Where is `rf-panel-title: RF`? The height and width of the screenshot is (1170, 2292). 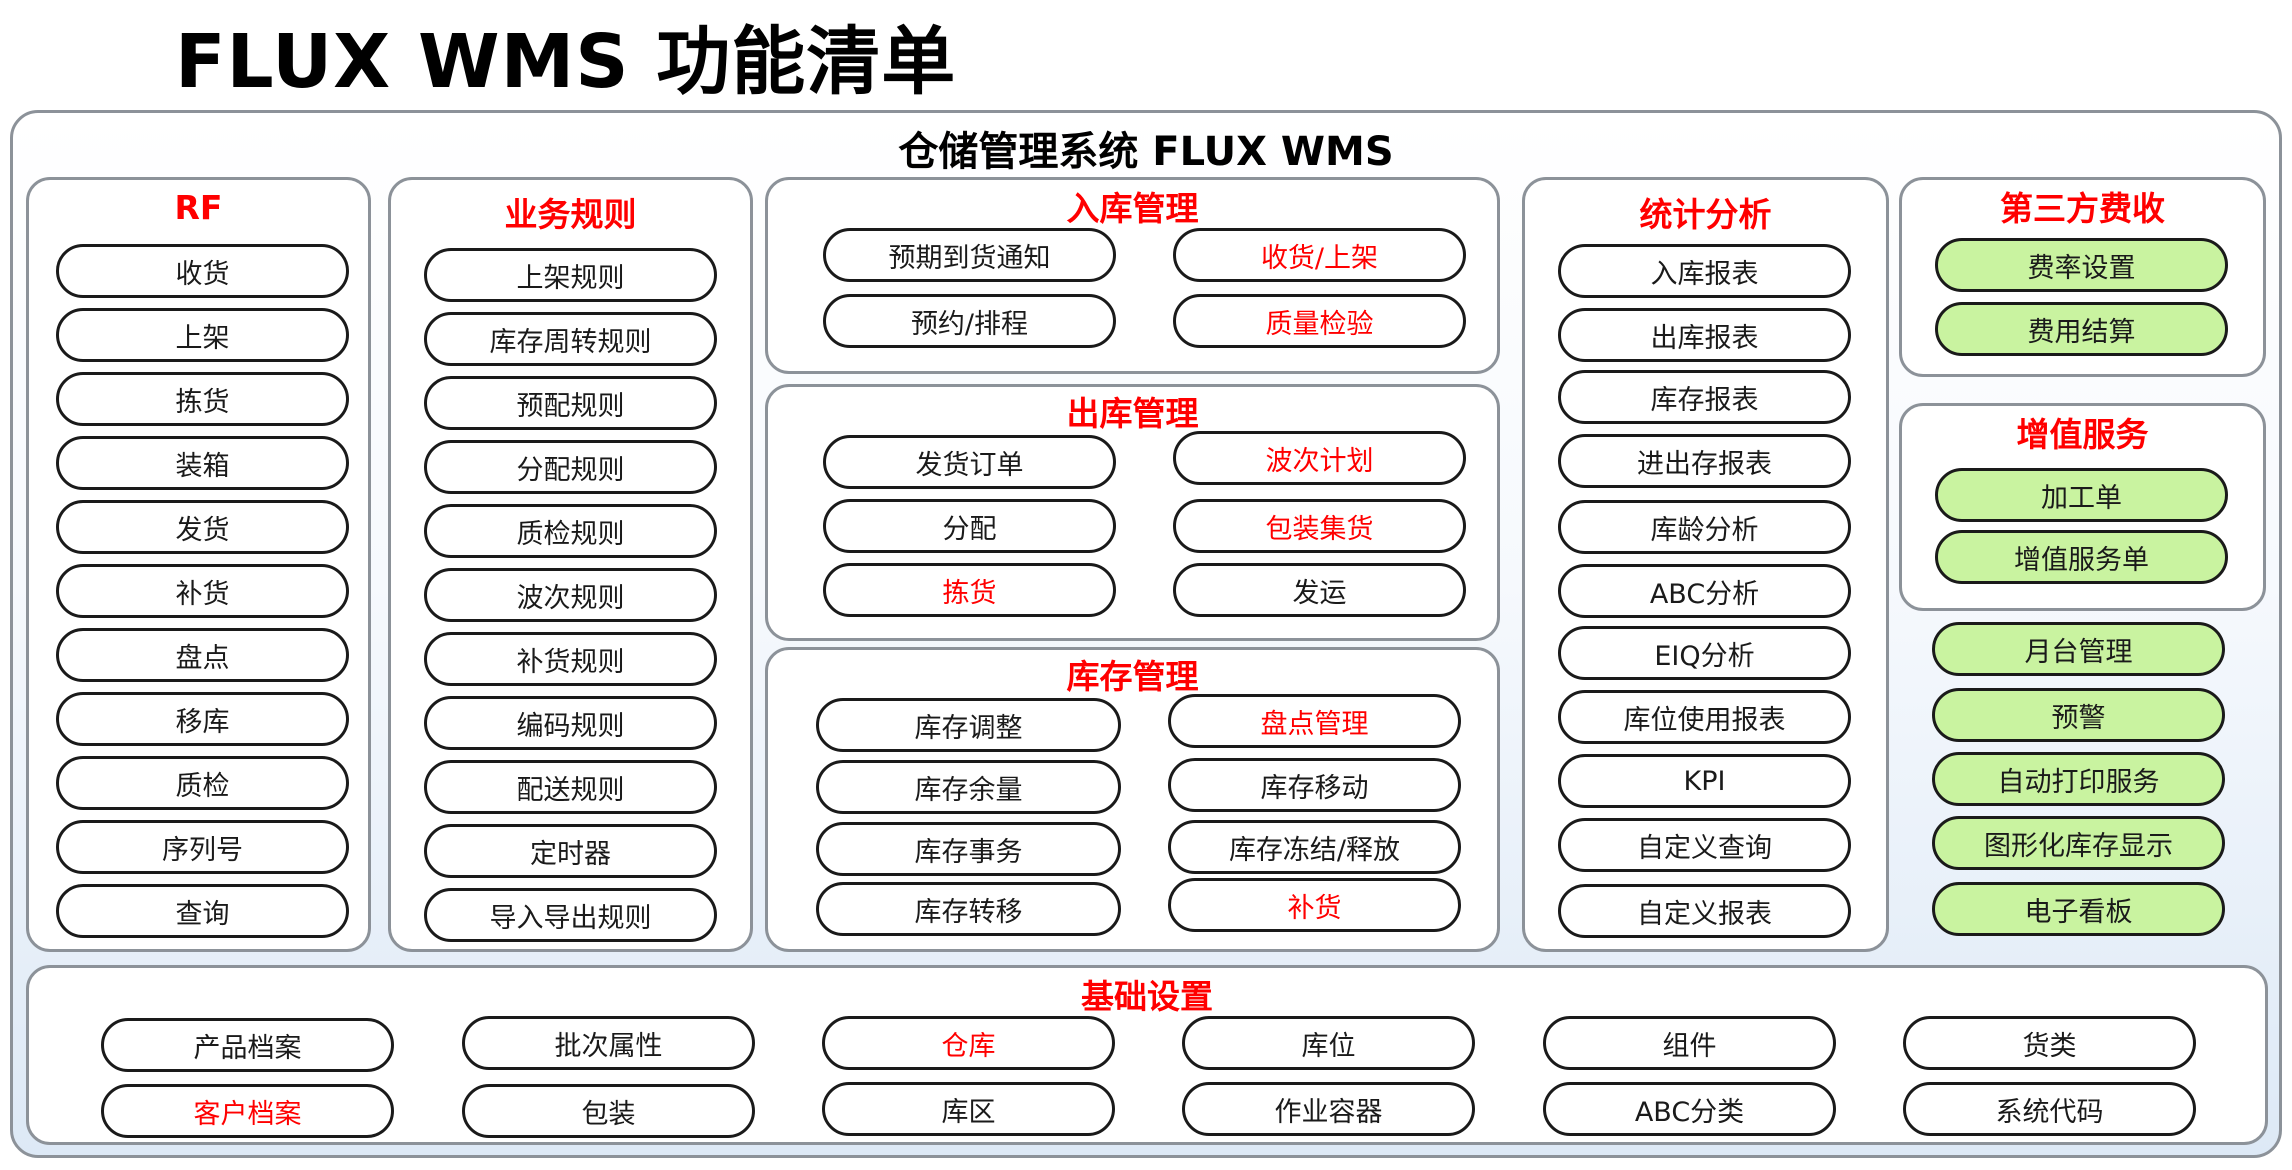 rf-panel-title: RF is located at coordinates (198, 207).